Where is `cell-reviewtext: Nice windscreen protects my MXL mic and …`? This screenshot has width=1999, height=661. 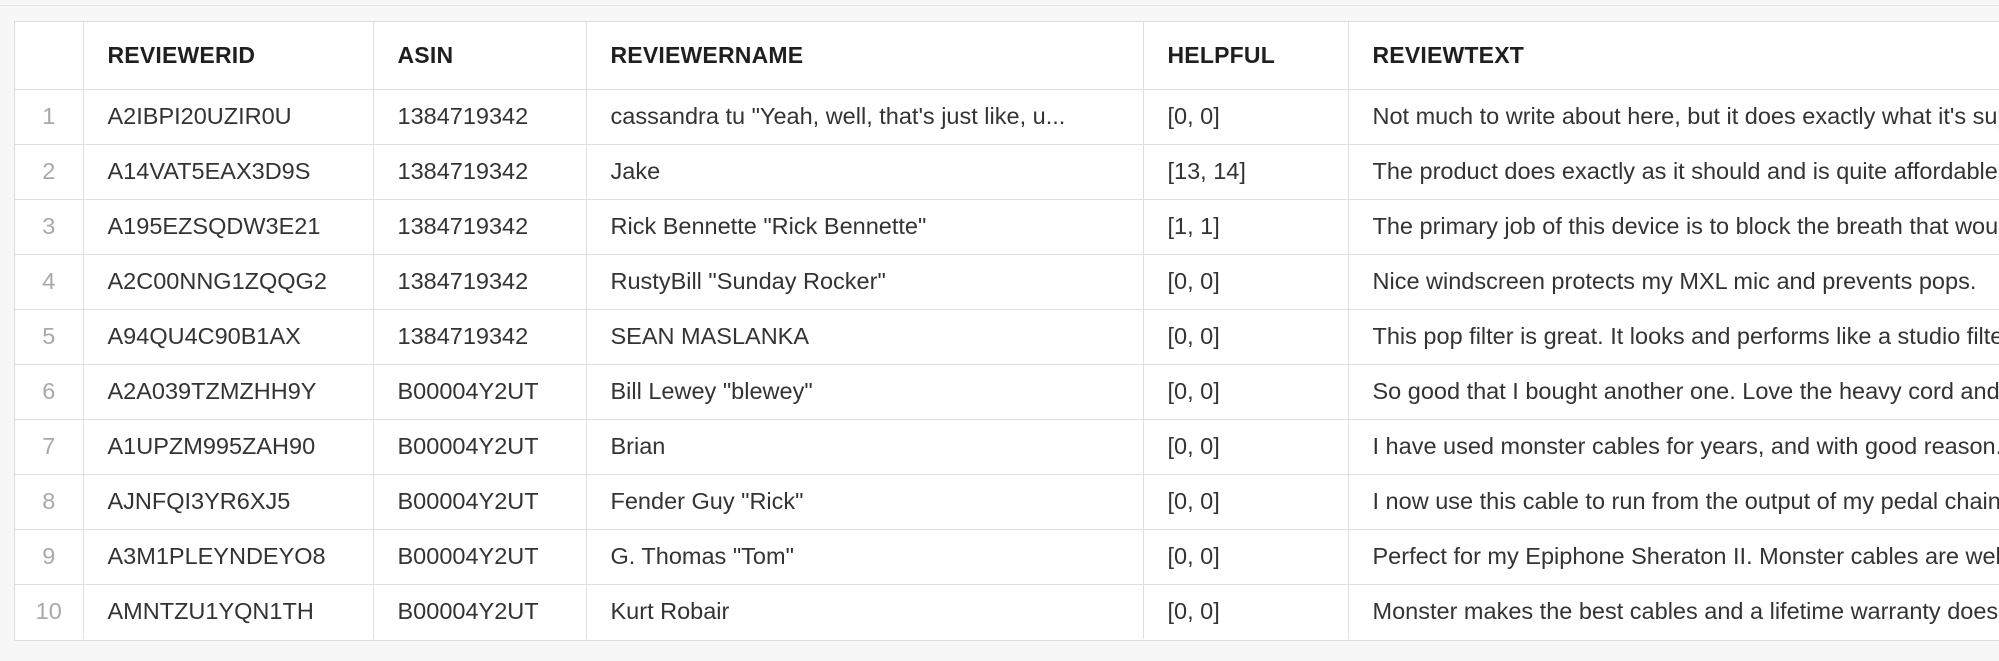
cell-reviewtext: Nice windscreen protects my MXL mic and … is located at coordinates (1673, 282).